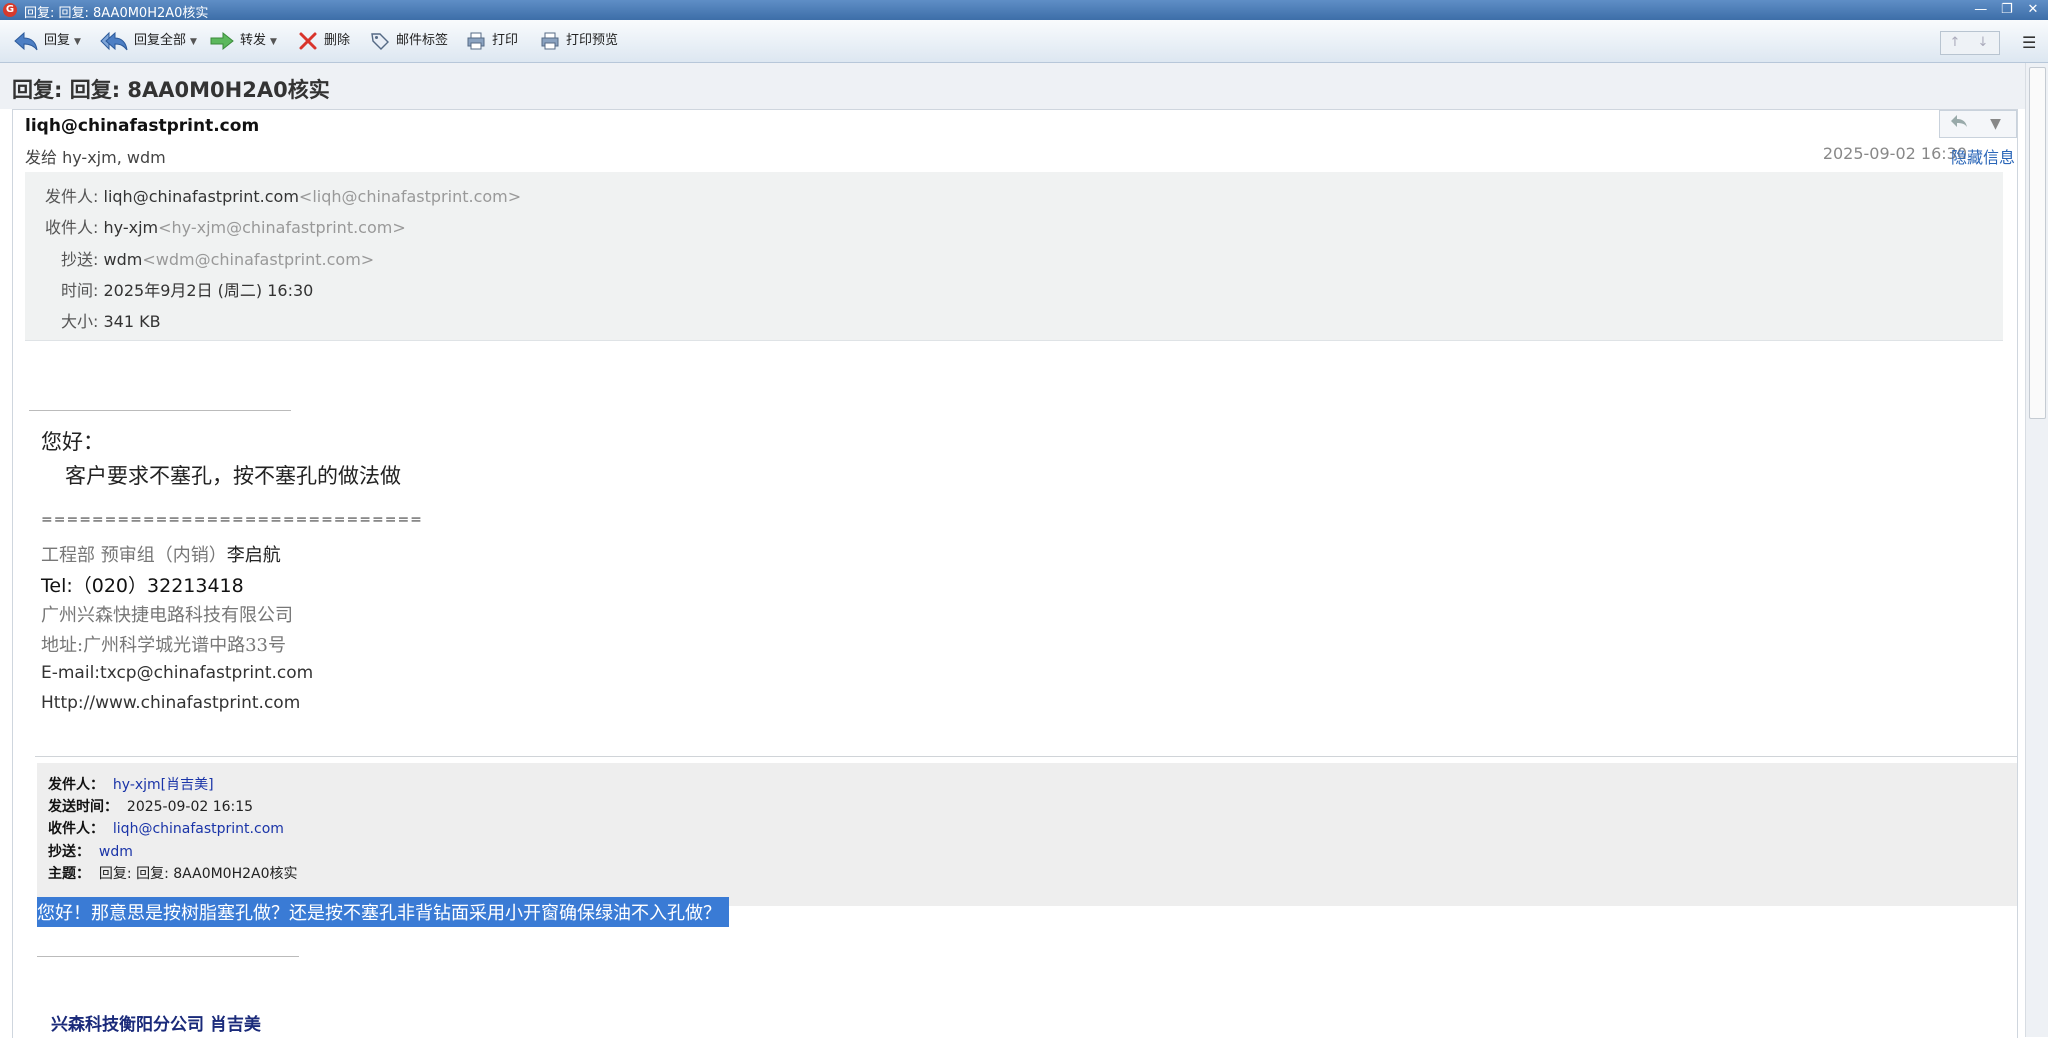 This screenshot has width=2048, height=1038. What do you see at coordinates (476, 40) in the screenshot?
I see `printer-icon` at bounding box center [476, 40].